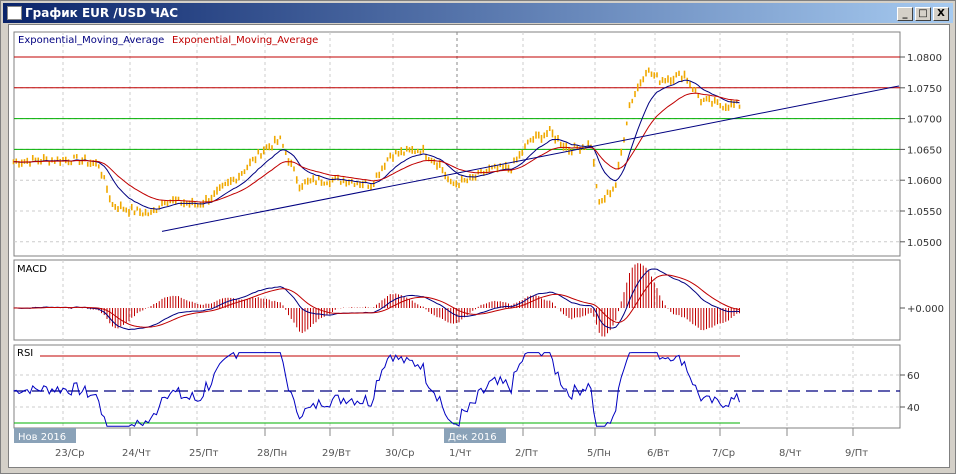 This screenshot has width=956, height=474. What do you see at coordinates (924, 243) in the screenshot?
I see `price-label: 1.0500` at bounding box center [924, 243].